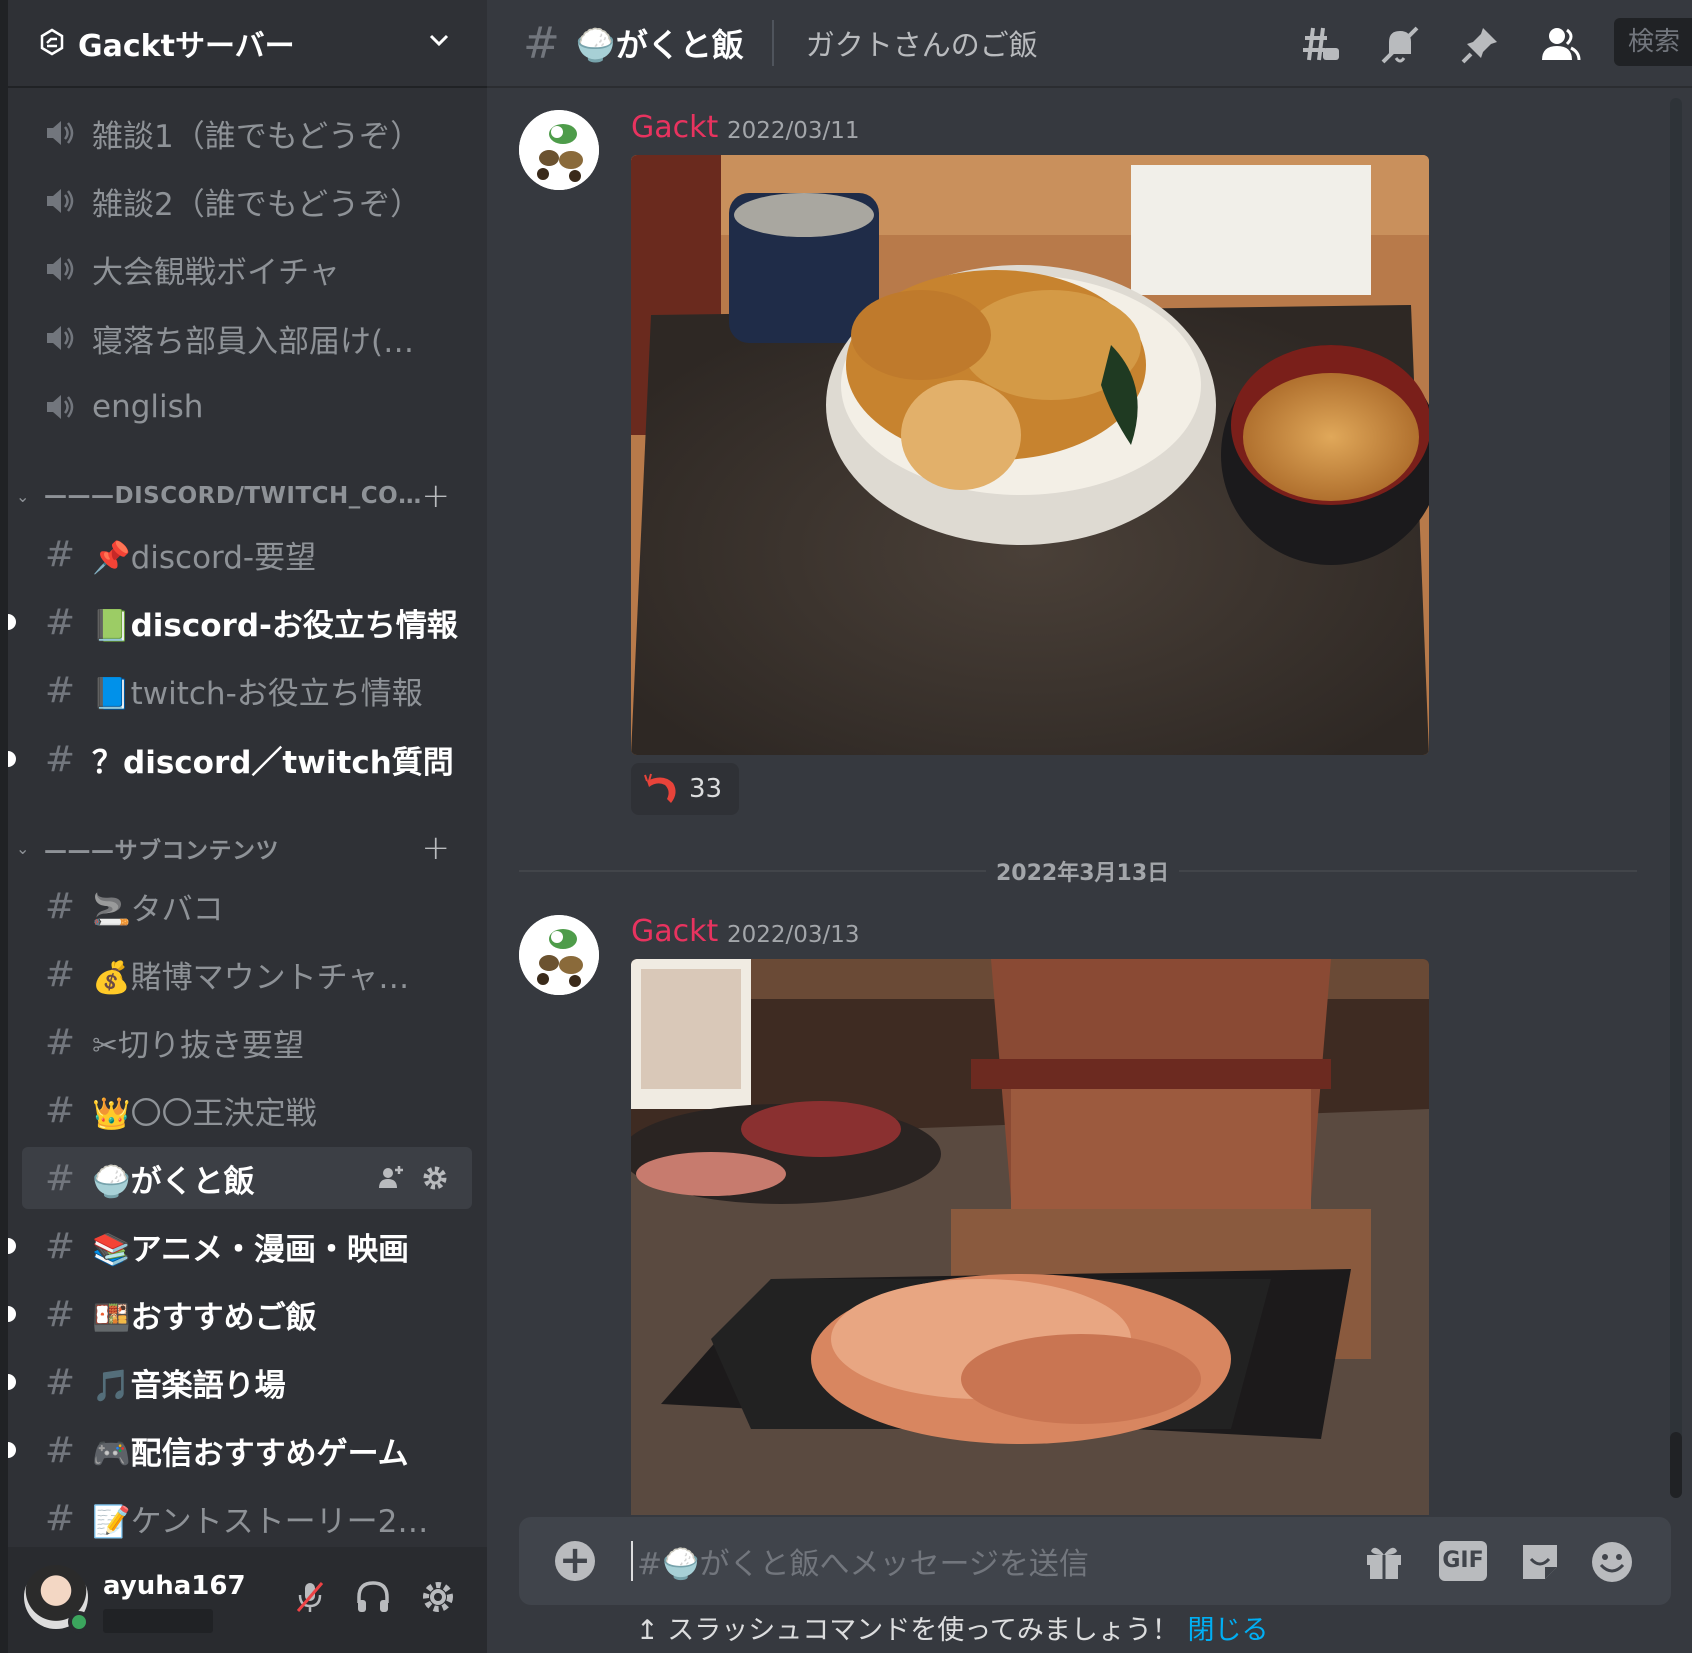 The height and width of the screenshot is (1653, 1692). Describe the element at coordinates (1480, 45) in the screenshot. I see `pin-icon` at that location.